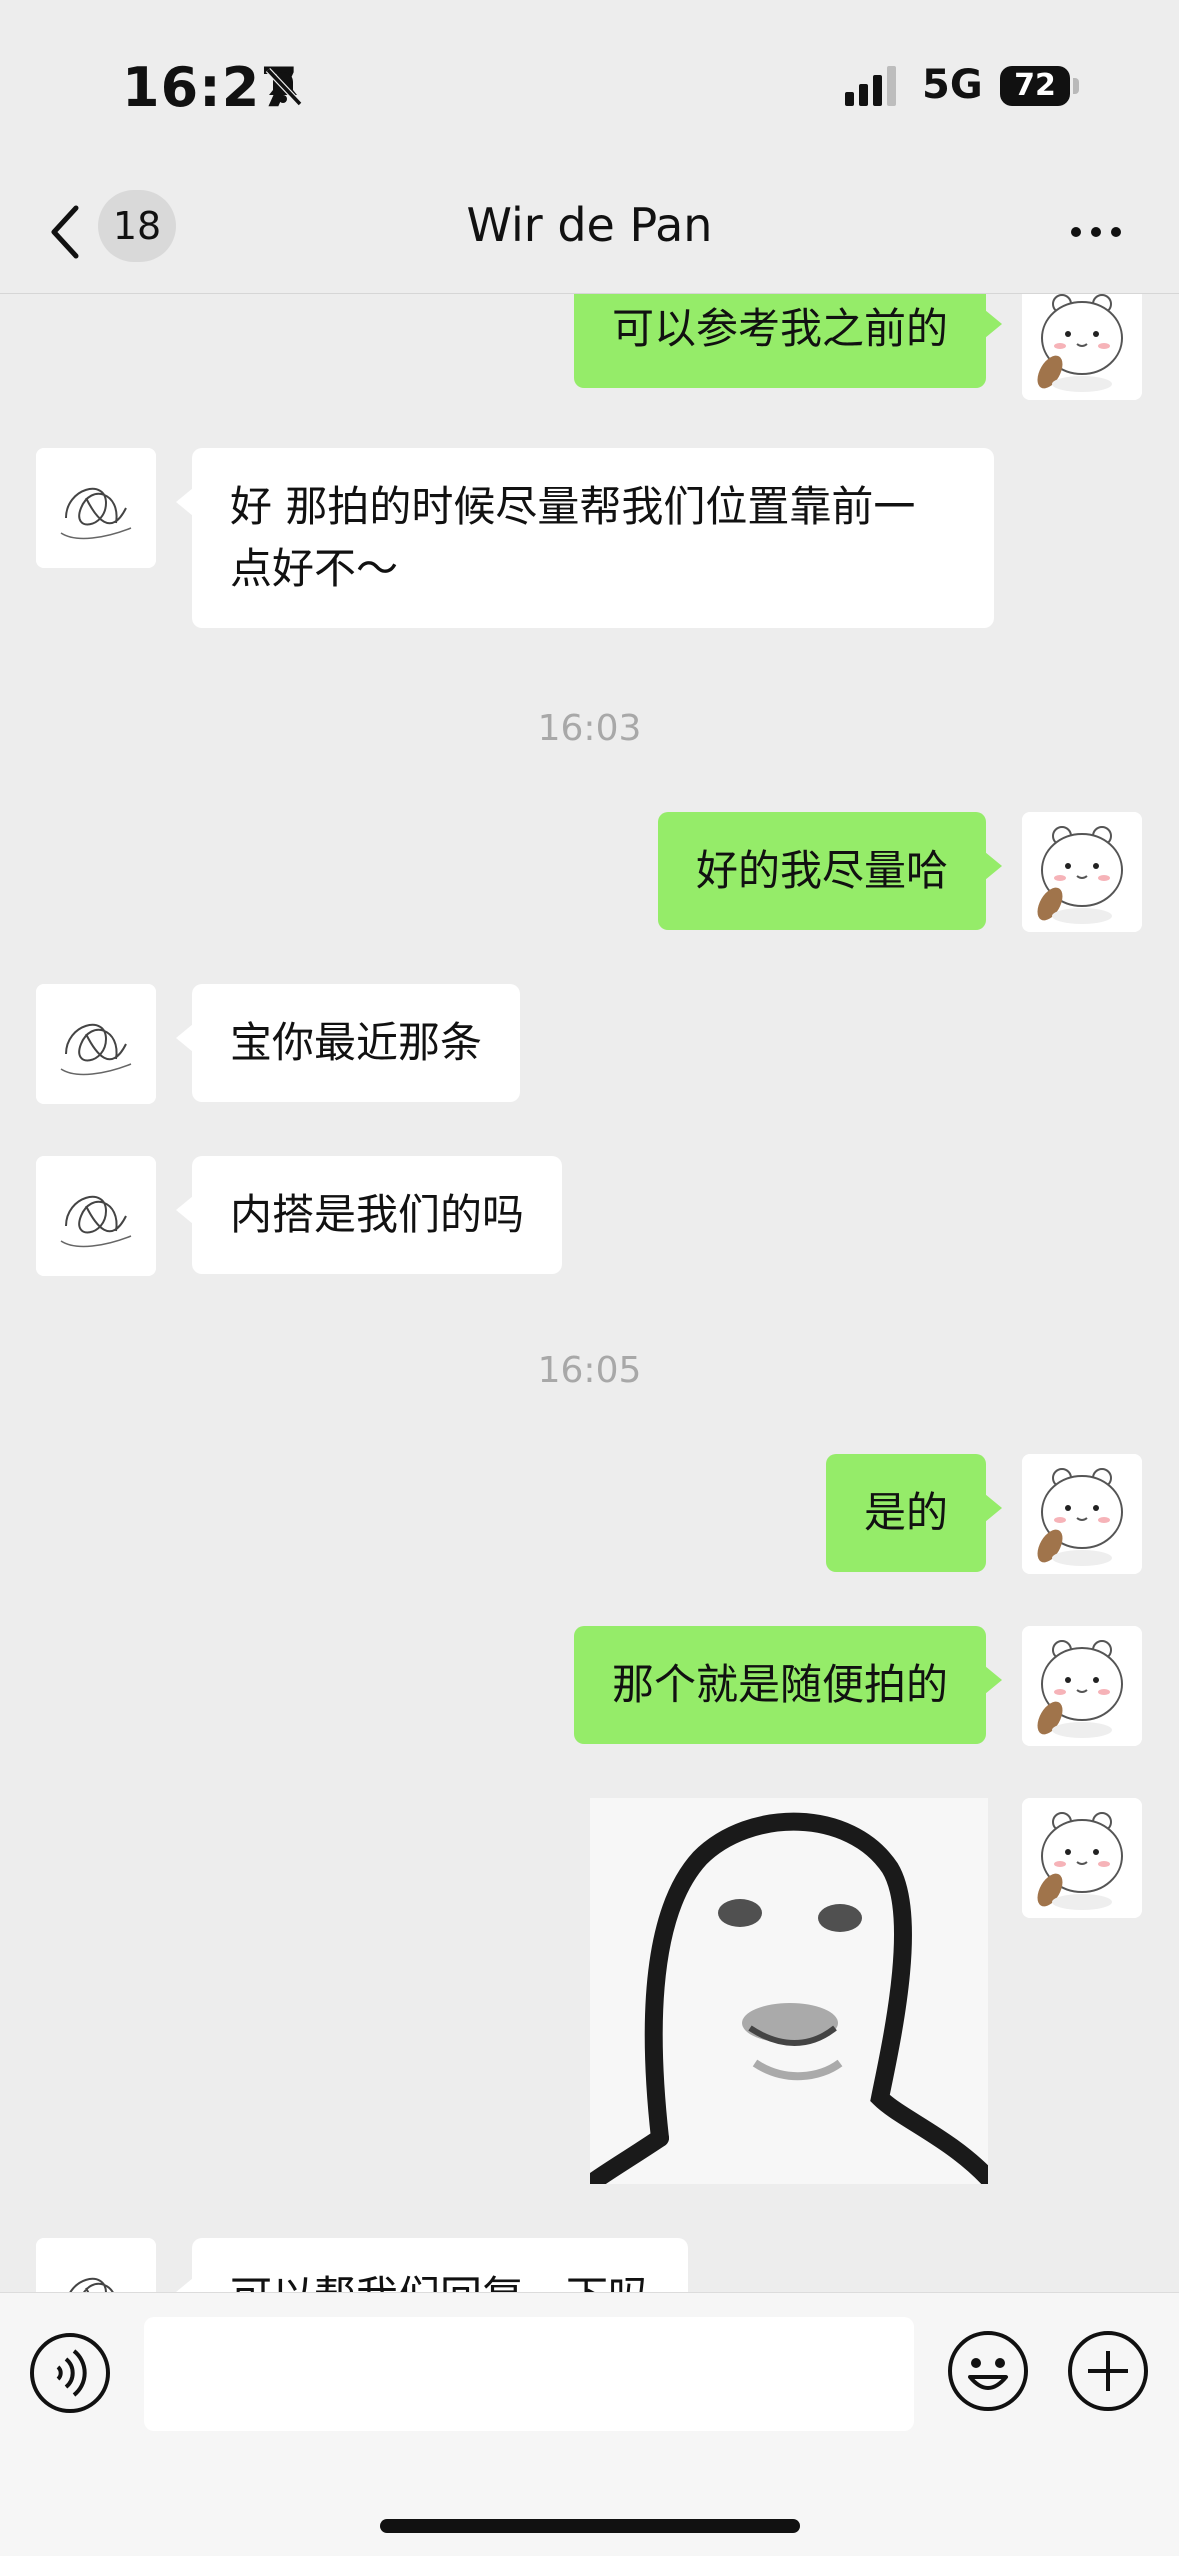  What do you see at coordinates (952, 85) in the screenshot?
I see `network-type: 5G` at bounding box center [952, 85].